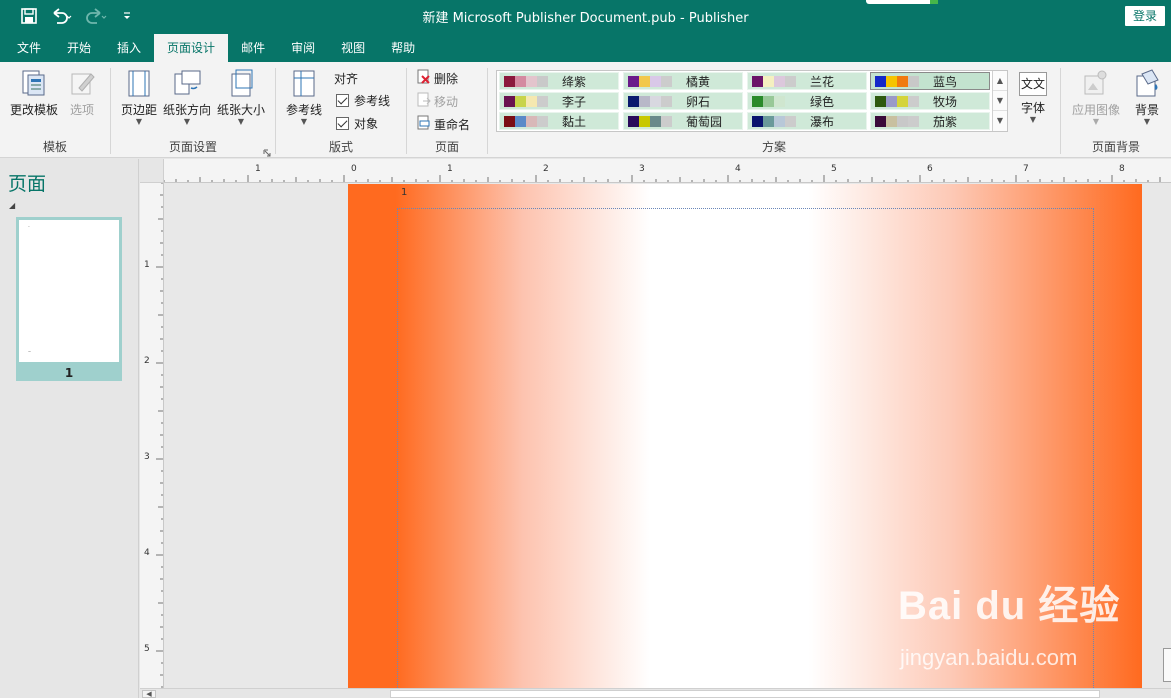 The width and height of the screenshot is (1171, 698). I want to click on scheme-item-selected: 蓝鸟, so click(930, 81).